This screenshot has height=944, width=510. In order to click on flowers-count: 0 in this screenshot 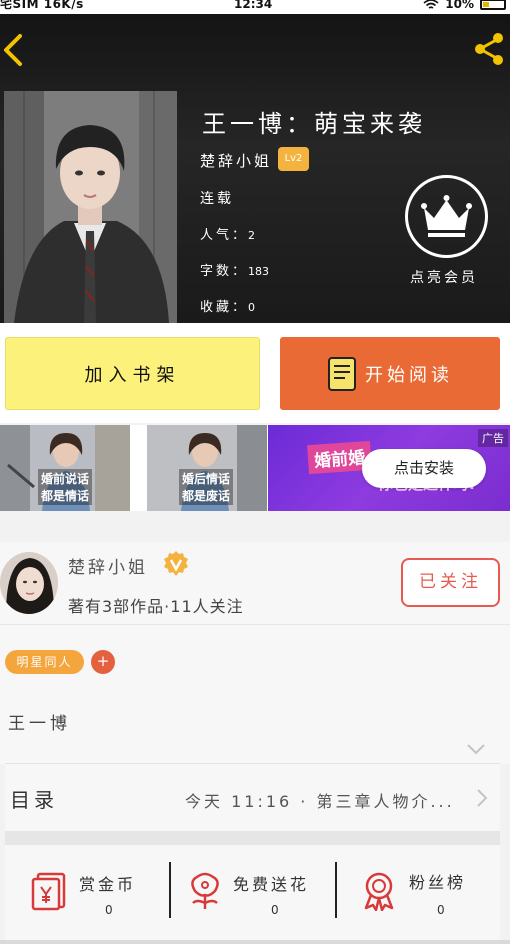, I will do `click(275, 910)`.